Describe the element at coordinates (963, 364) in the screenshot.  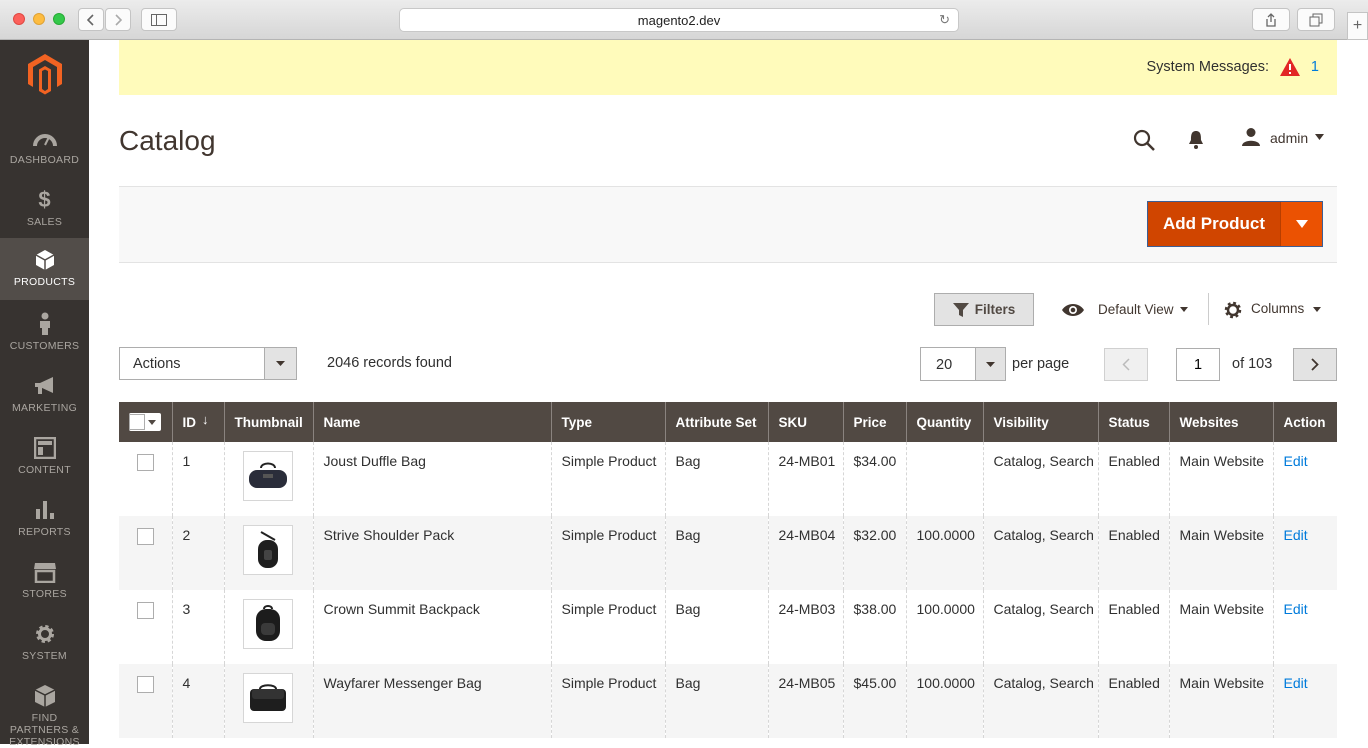
I see `per-page-select: 20` at that location.